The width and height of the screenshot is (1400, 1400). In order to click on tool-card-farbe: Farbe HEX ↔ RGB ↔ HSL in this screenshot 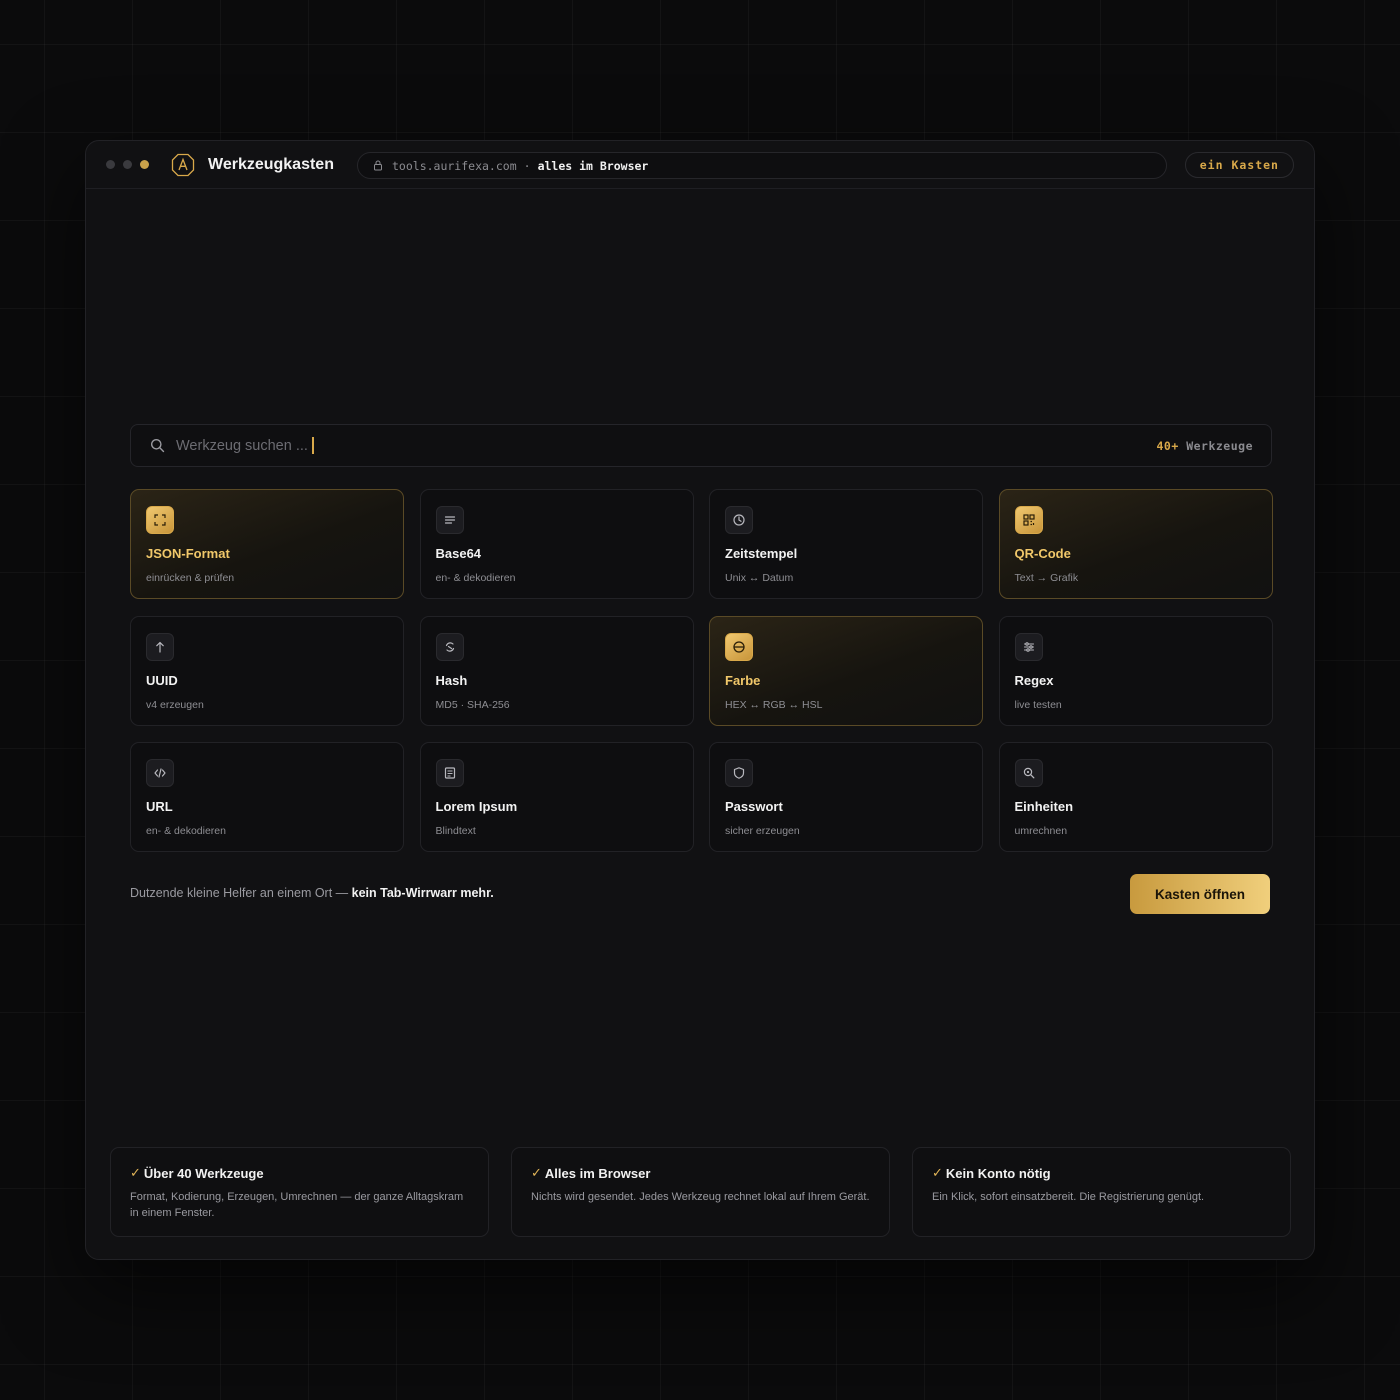, I will do `click(846, 670)`.